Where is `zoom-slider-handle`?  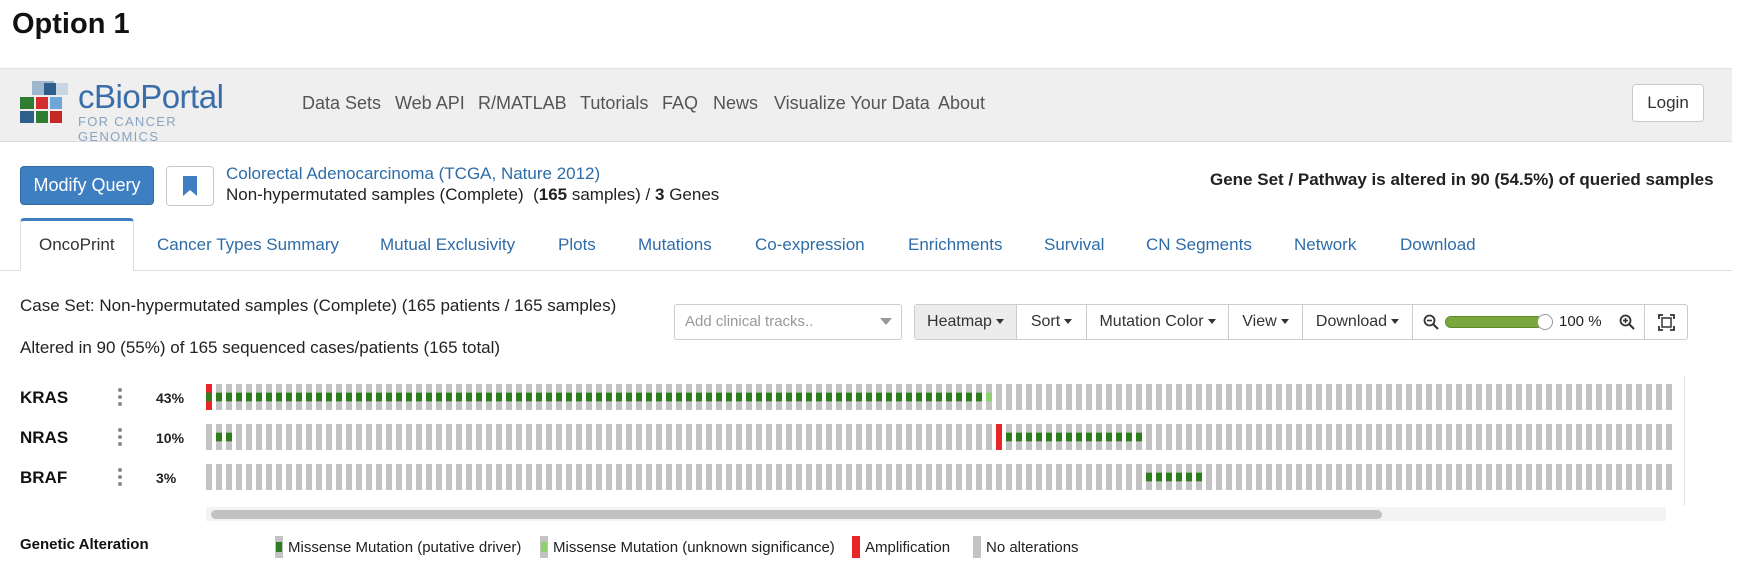 zoom-slider-handle is located at coordinates (1545, 322).